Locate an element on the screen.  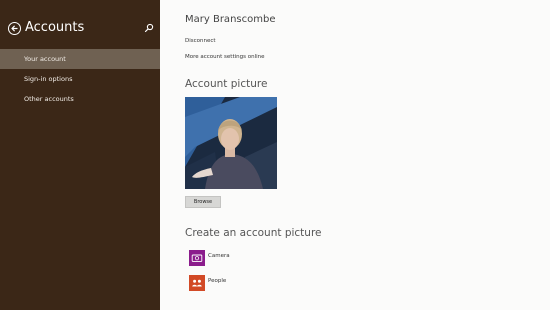
create-account-picture-heading: Create an account picture is located at coordinates (253, 233).